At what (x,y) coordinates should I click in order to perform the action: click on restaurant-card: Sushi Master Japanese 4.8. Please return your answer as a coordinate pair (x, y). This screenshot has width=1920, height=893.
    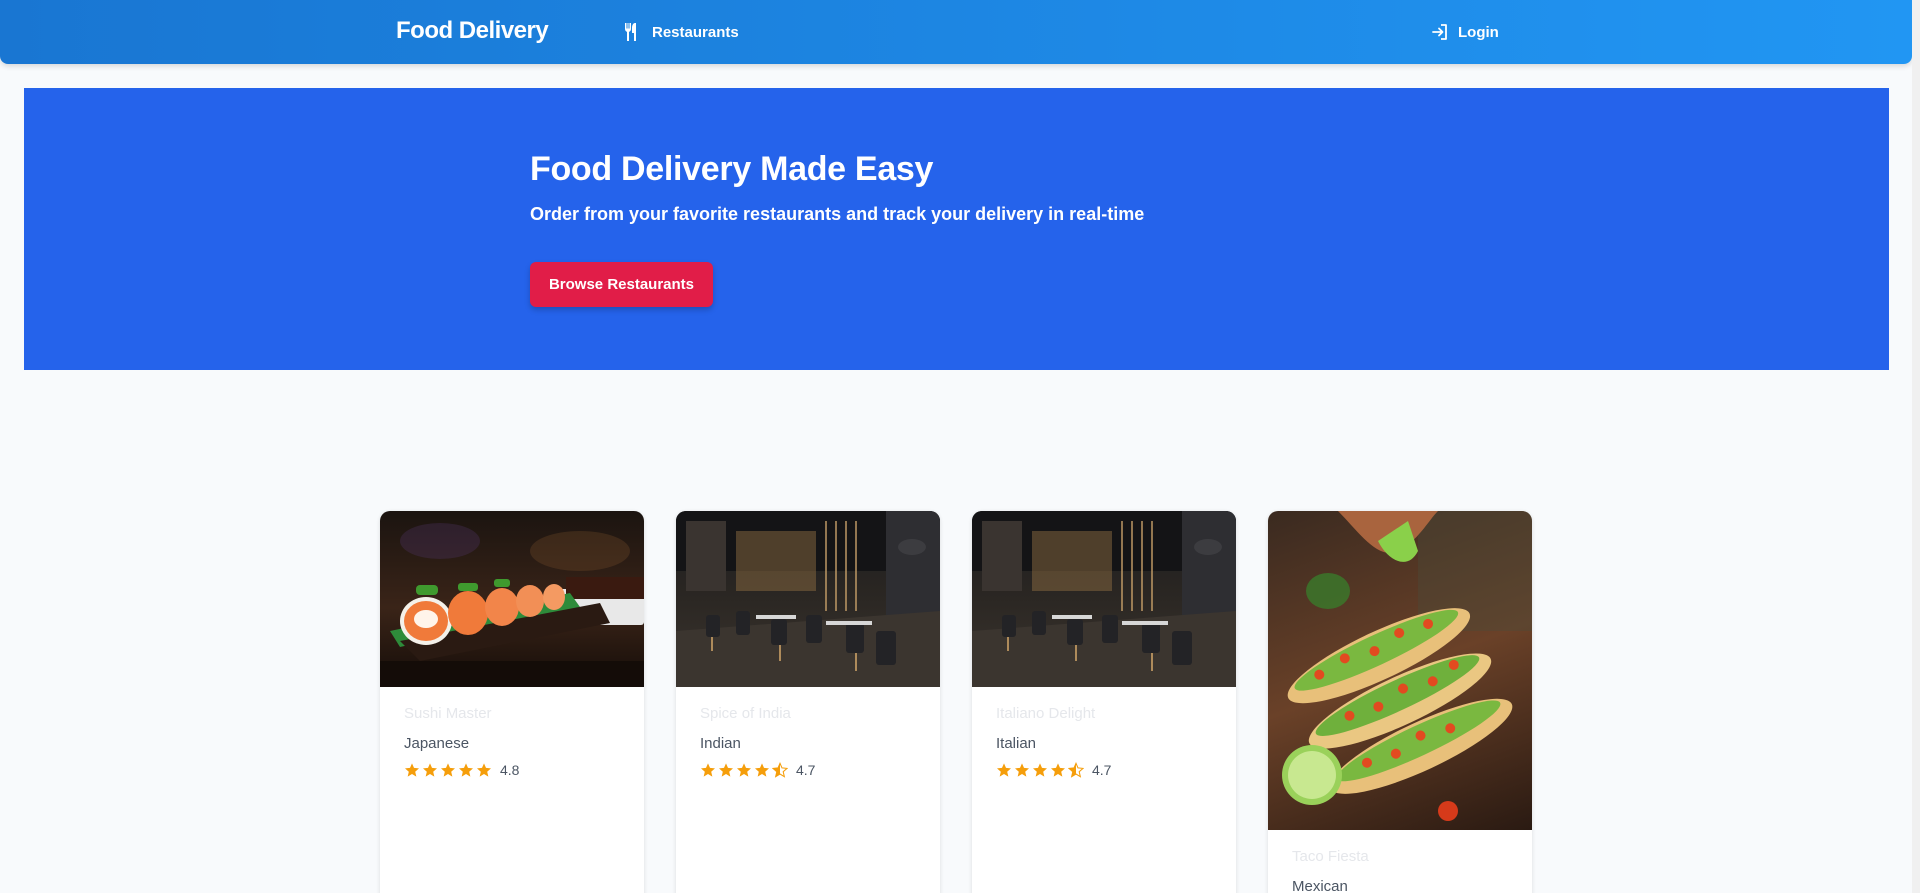
    Looking at the image, I should click on (512, 702).